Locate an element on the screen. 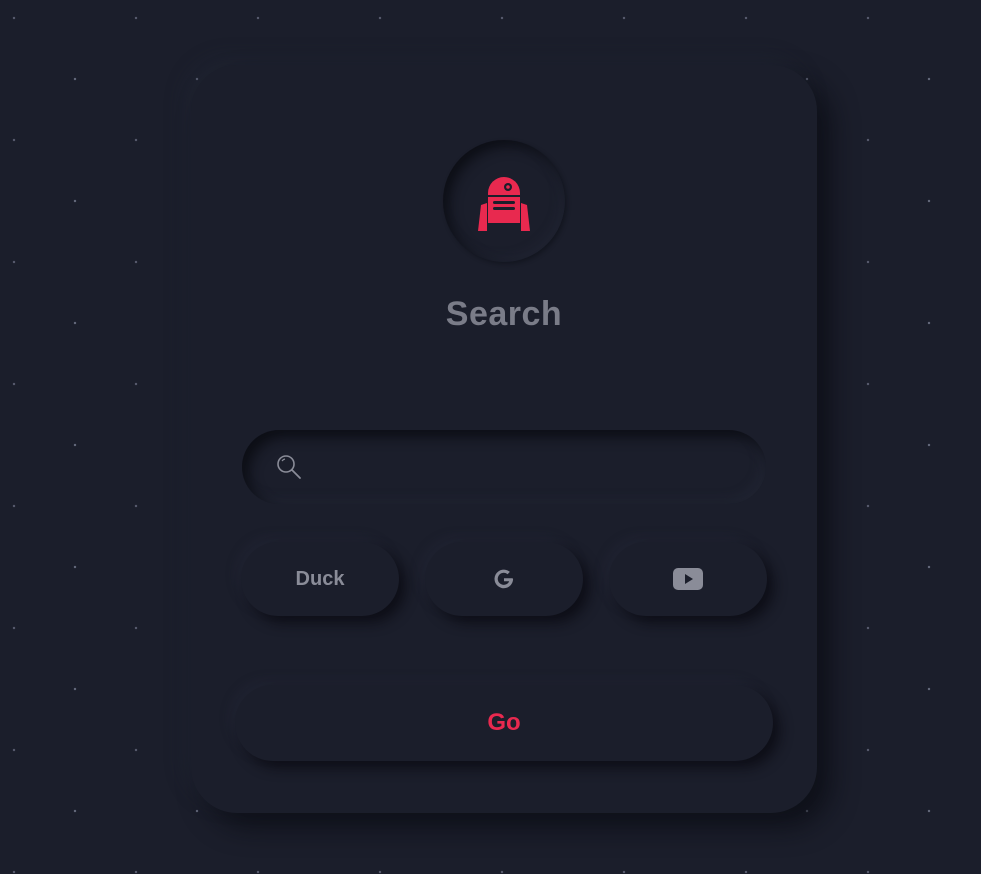 Image resolution: width=981 pixels, height=874 pixels. duck-engine-button: Duck is located at coordinates (320, 579).